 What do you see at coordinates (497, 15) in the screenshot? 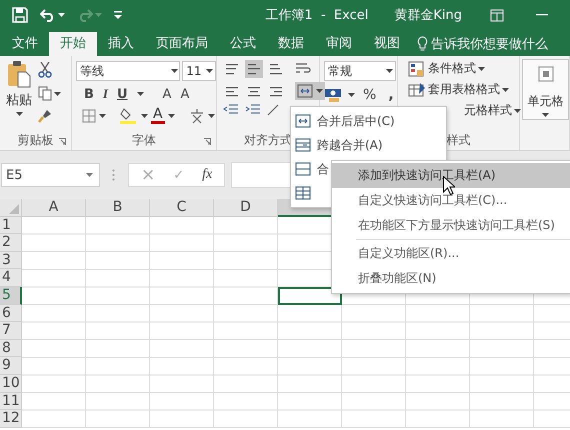
I see `ribbon-display-icon` at bounding box center [497, 15].